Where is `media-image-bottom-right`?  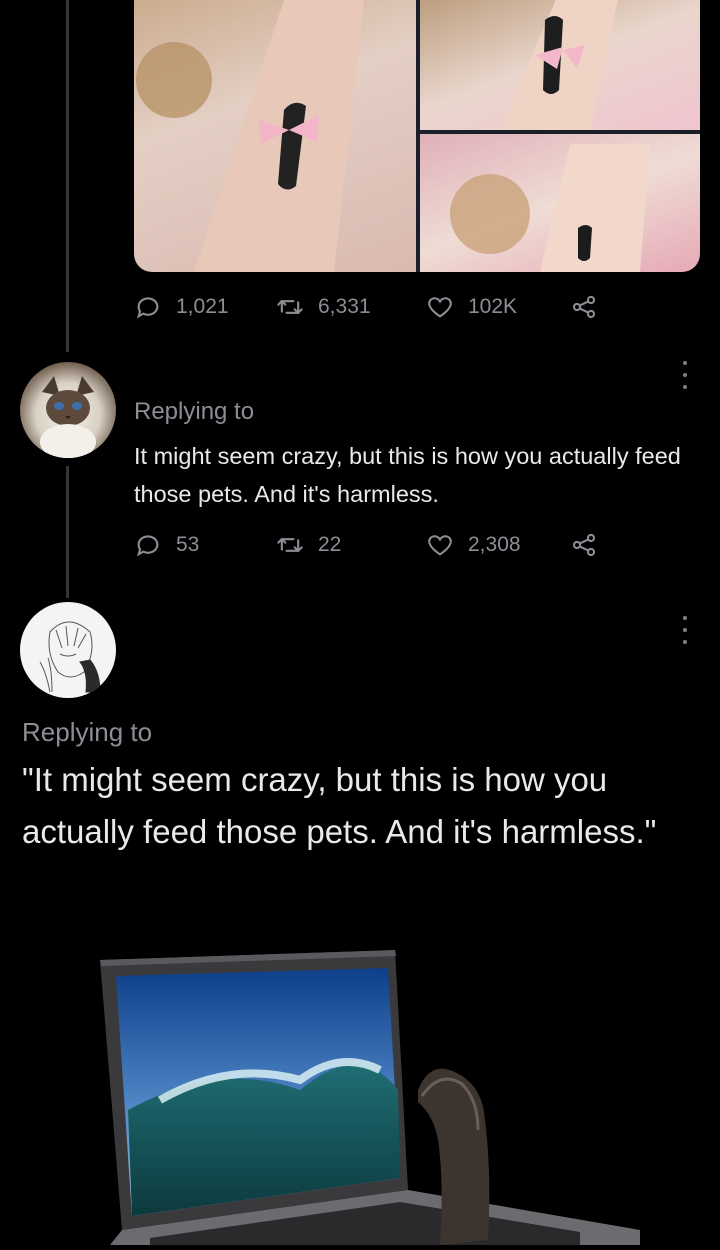
media-image-bottom-right is located at coordinates (560, 203).